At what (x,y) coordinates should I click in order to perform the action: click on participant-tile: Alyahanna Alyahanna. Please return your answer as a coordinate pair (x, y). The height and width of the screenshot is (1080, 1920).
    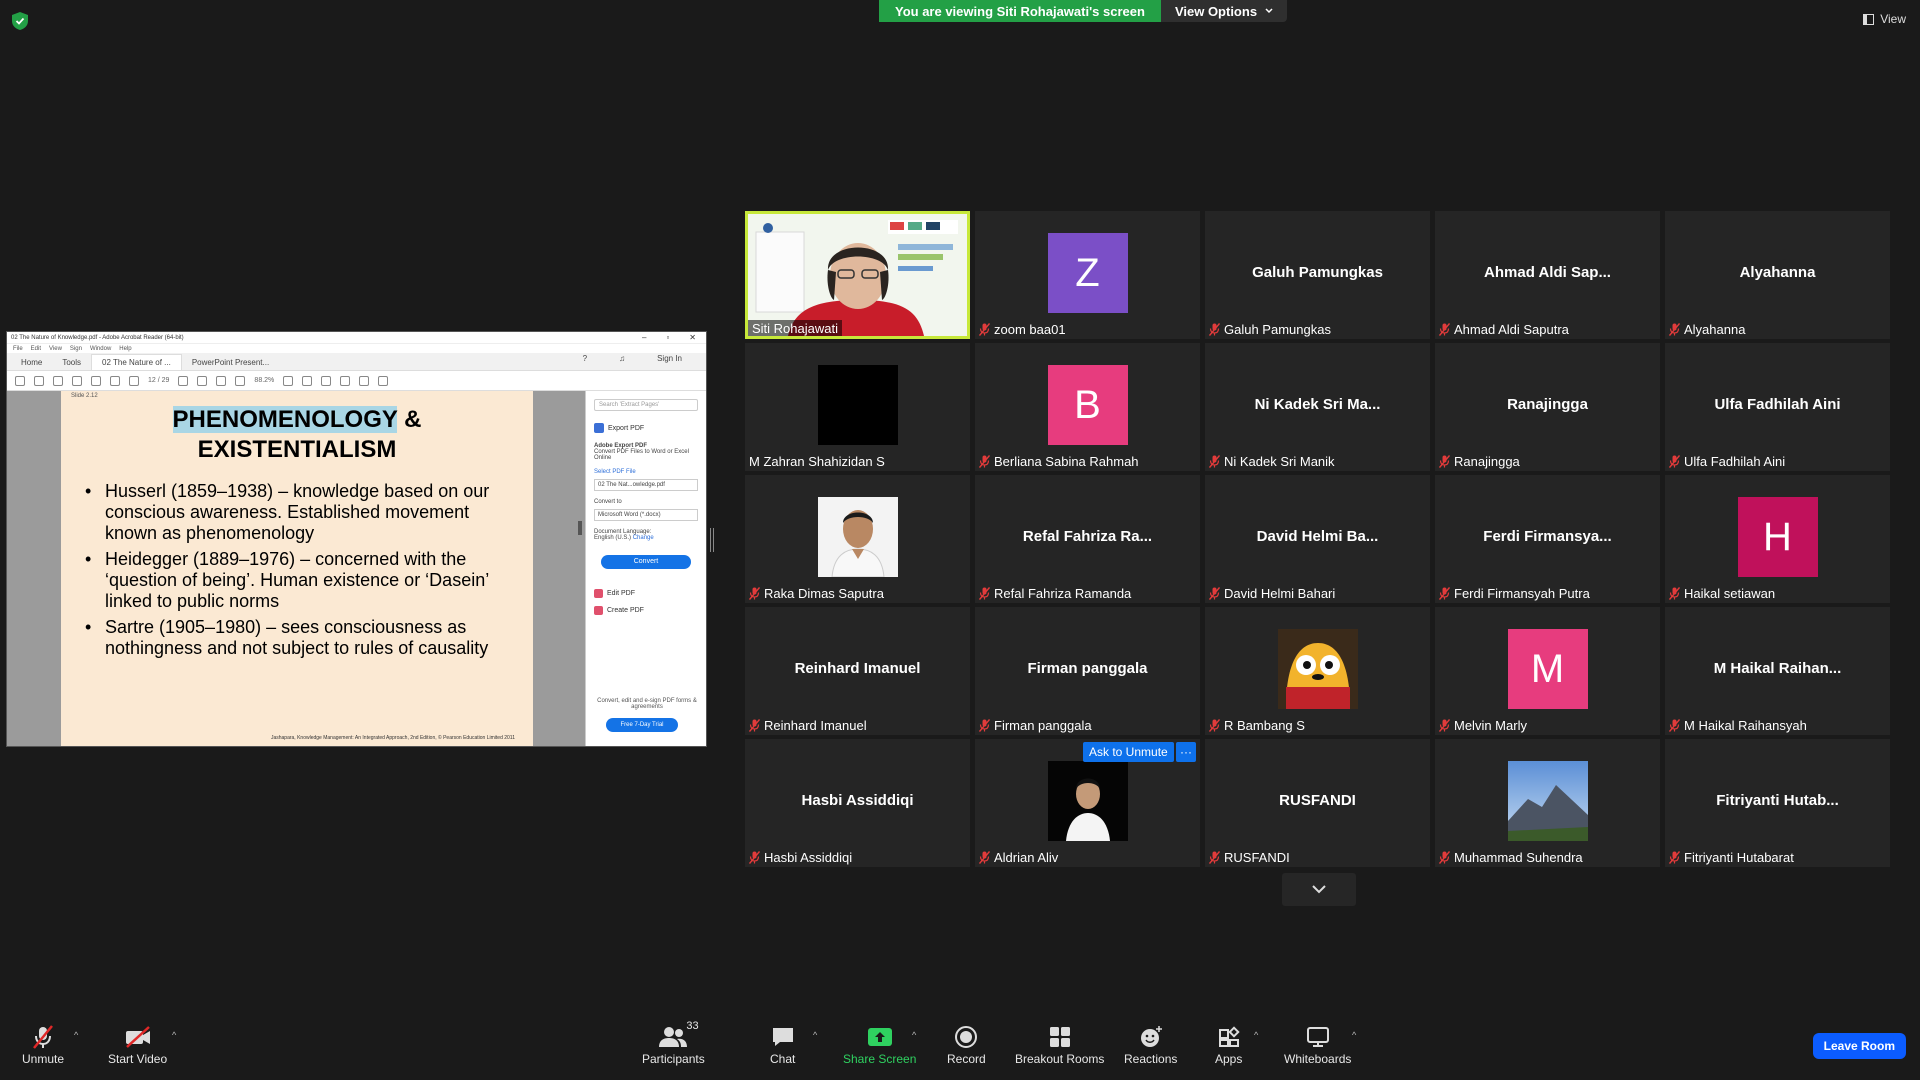
    Looking at the image, I should click on (1777, 275).